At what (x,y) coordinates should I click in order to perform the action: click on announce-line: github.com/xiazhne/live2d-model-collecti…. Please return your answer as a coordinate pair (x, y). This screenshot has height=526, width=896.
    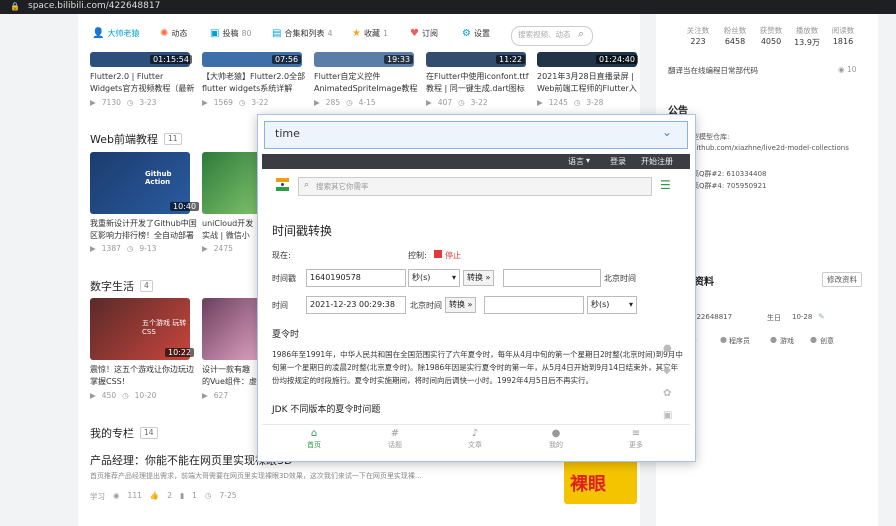
    Looking at the image, I should click on (770, 148).